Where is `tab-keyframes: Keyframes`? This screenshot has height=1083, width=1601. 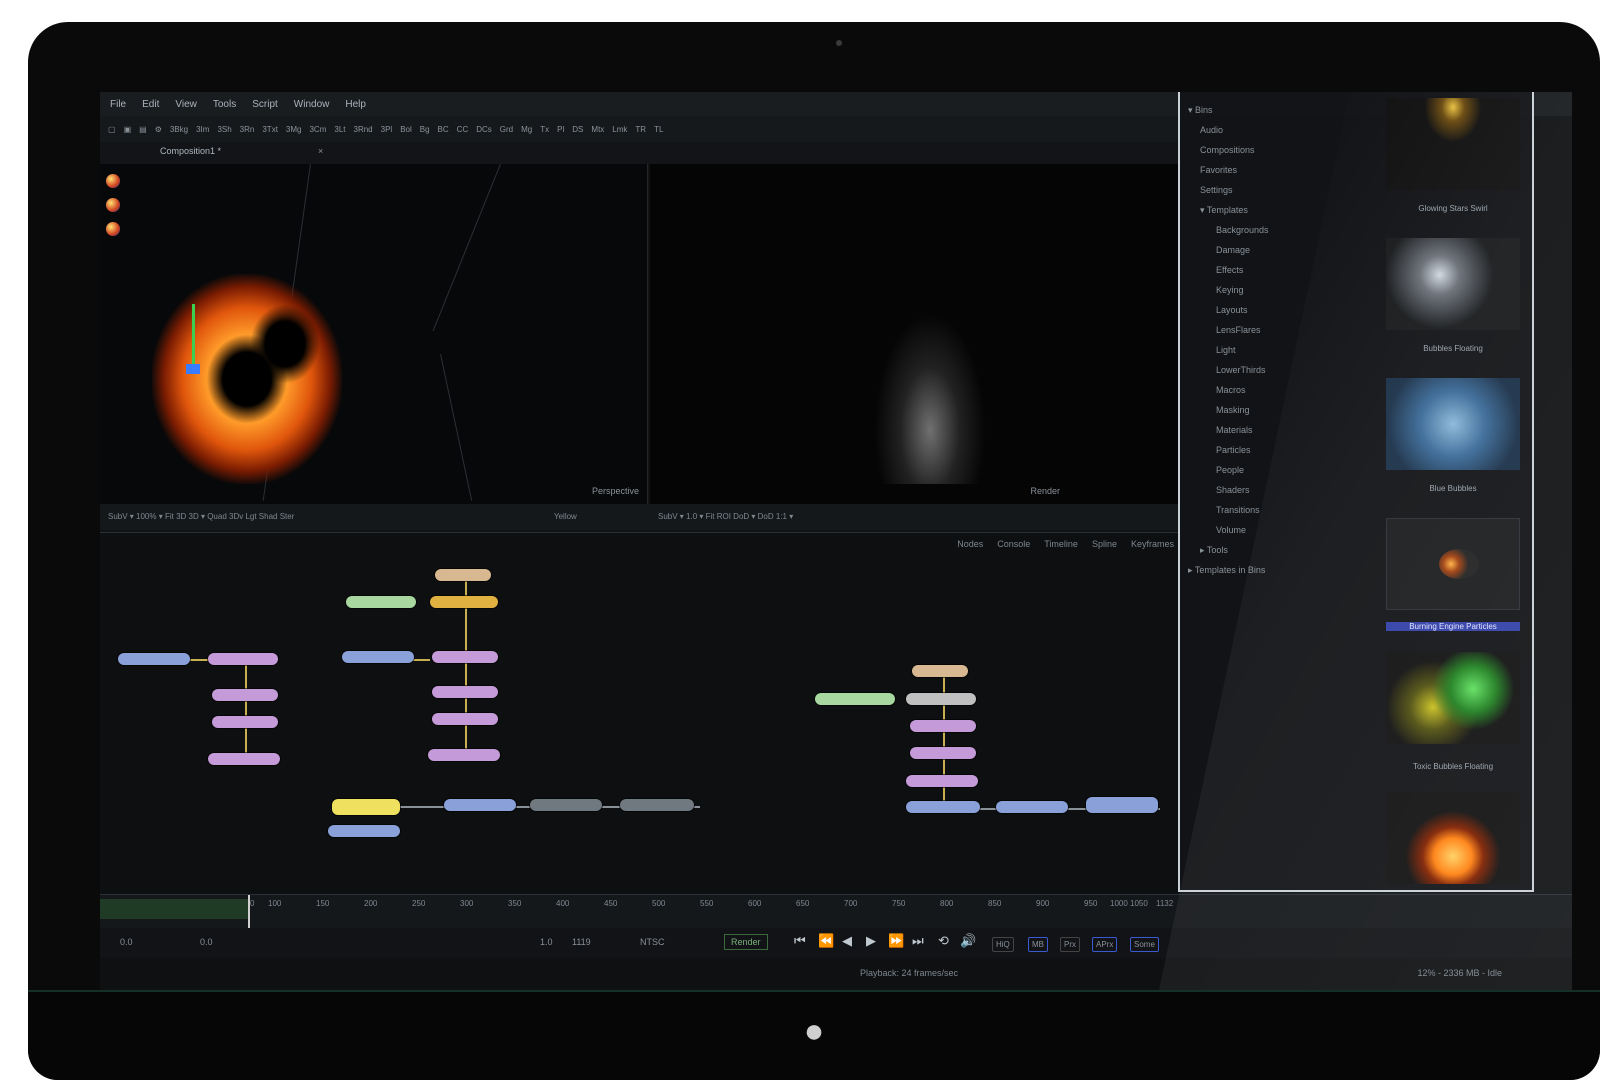 tab-keyframes: Keyframes is located at coordinates (1152, 544).